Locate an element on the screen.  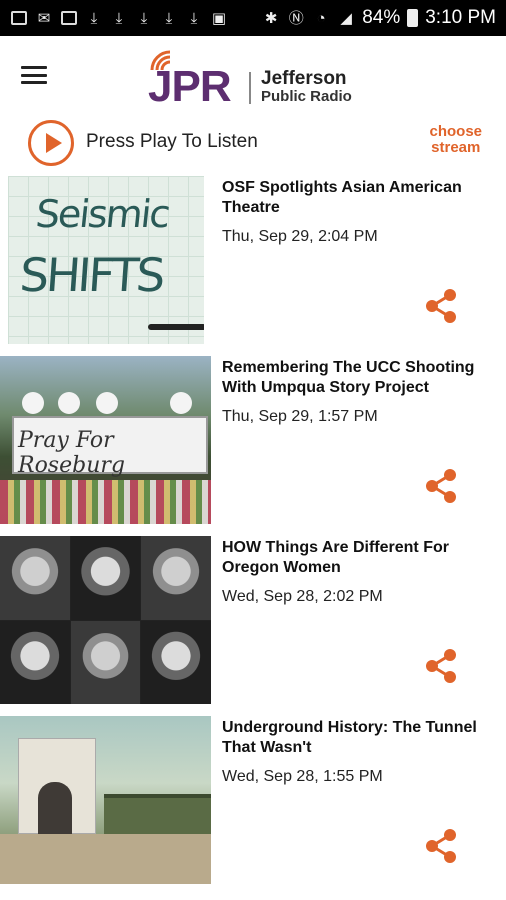
menu-icon is located at coordinates (34, 75).